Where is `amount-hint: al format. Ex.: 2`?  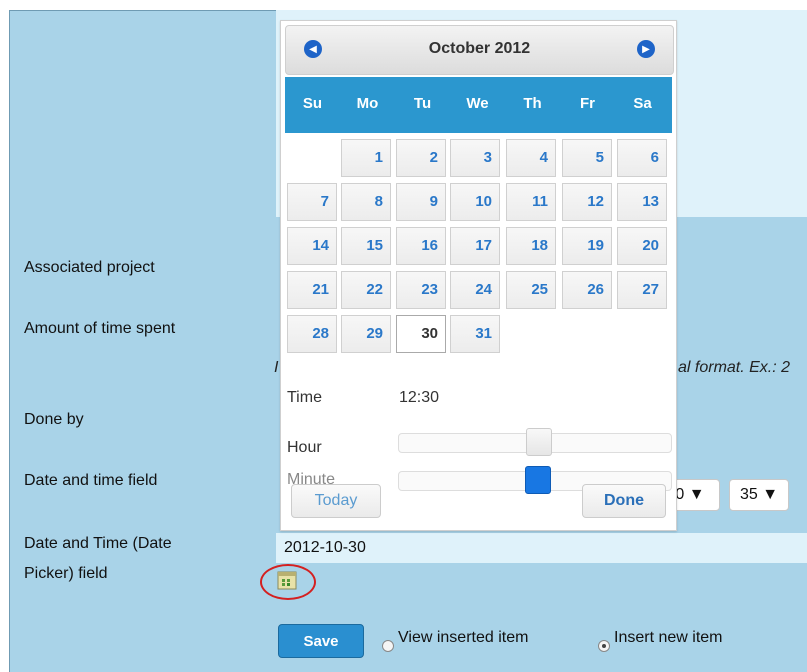 amount-hint: al format. Ex.: 2 is located at coordinates (734, 367).